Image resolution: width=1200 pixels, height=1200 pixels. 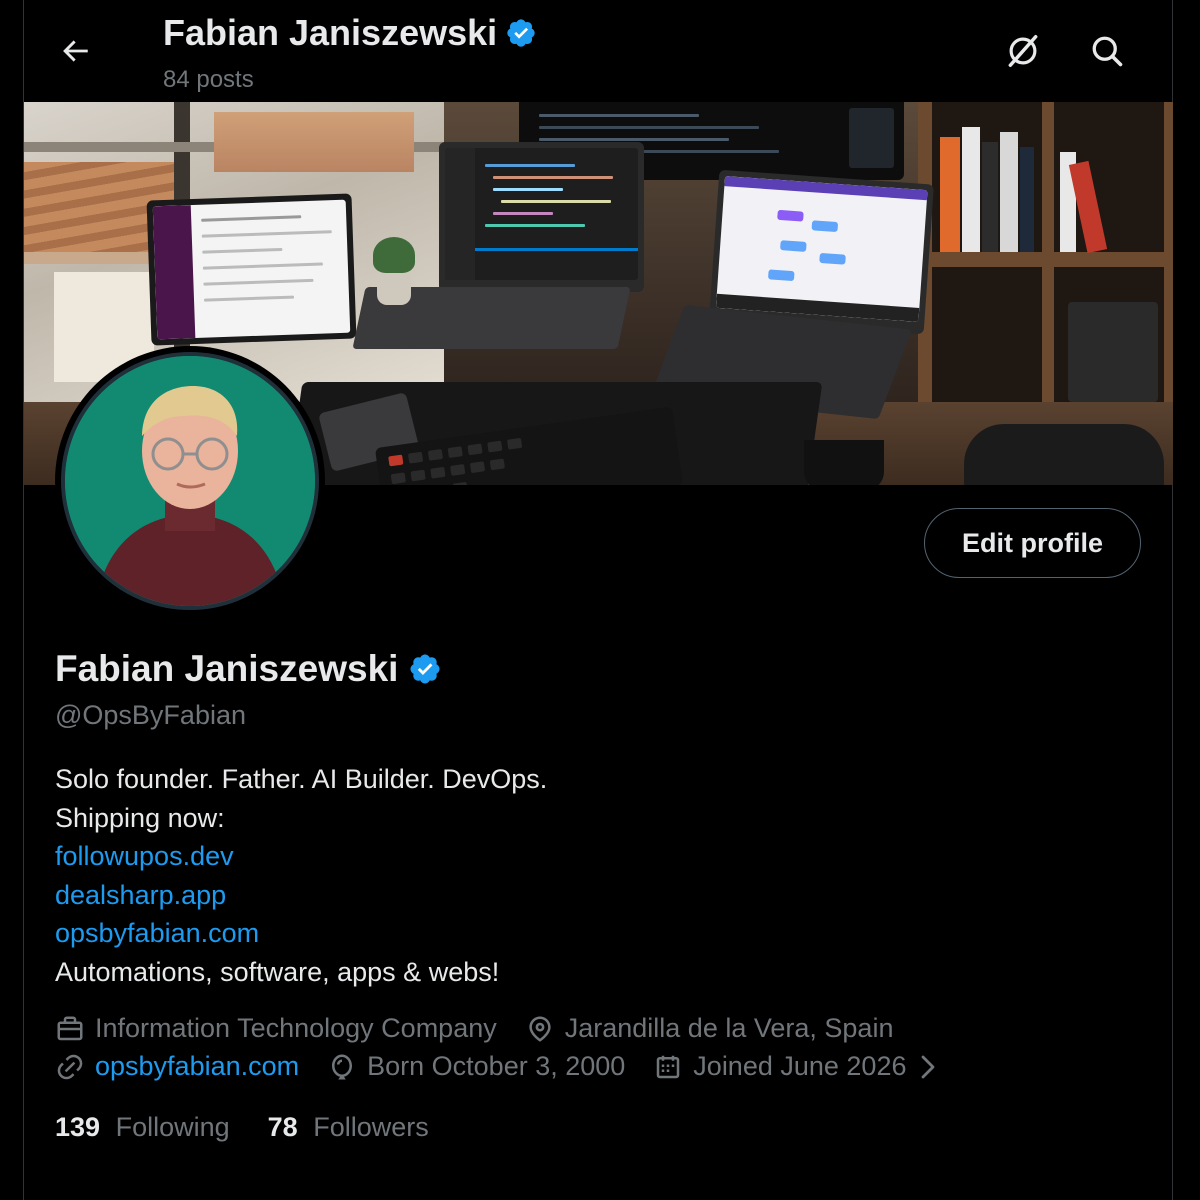 I want to click on profile-avatar, so click(x=190, y=481).